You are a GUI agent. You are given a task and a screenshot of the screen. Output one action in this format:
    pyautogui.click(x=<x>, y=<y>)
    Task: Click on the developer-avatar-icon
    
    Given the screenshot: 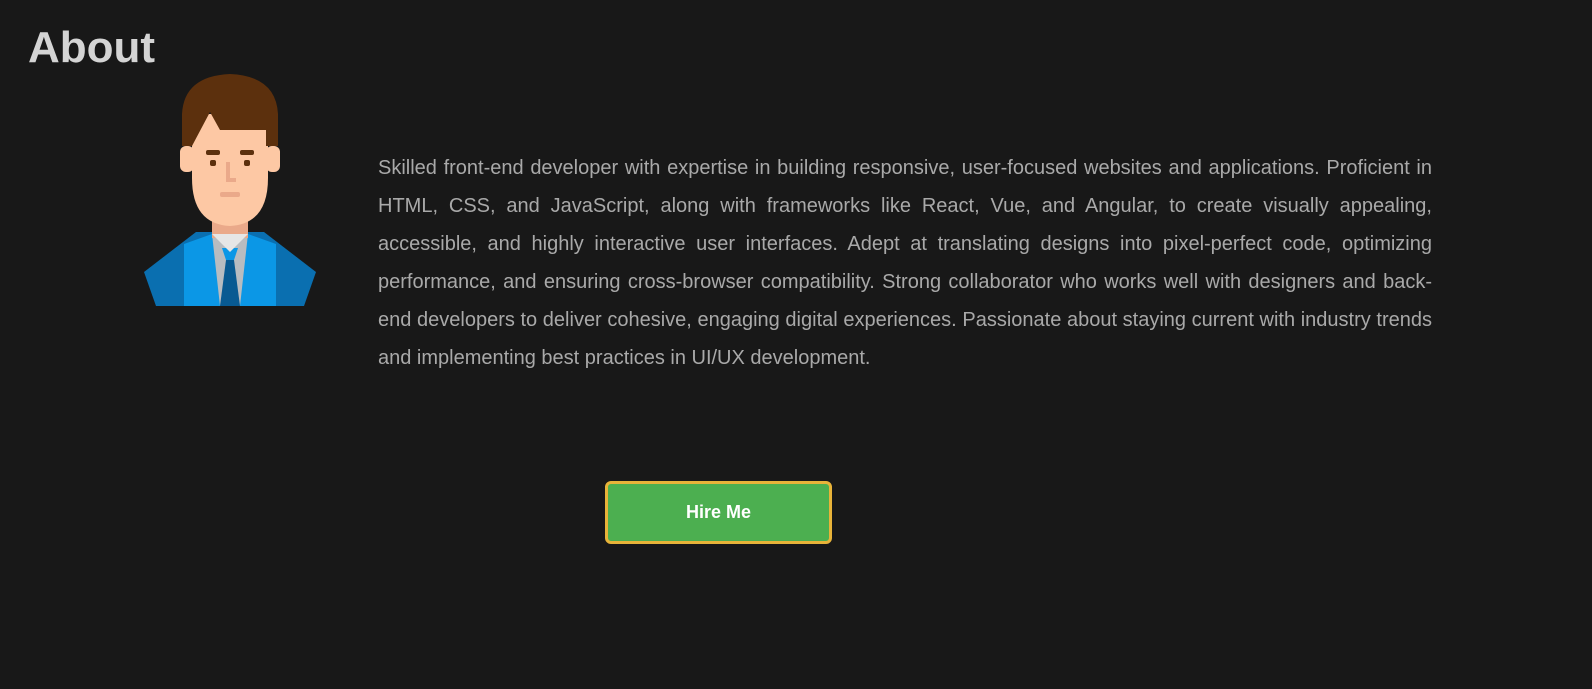 What is the action you would take?
    pyautogui.click(x=230, y=190)
    